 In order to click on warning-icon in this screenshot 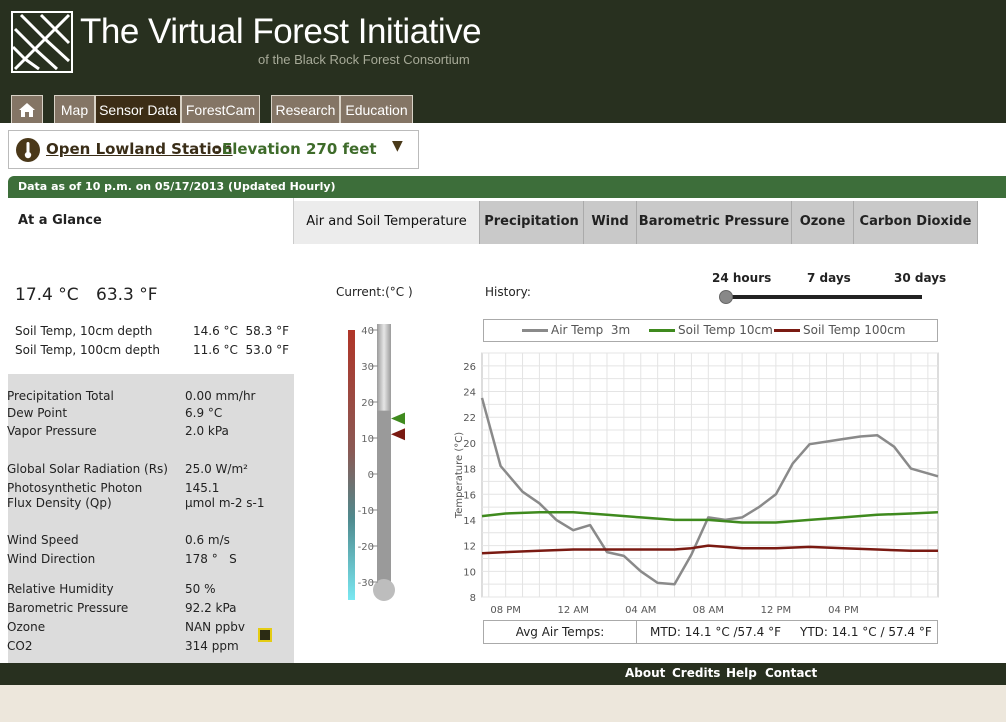, I will do `click(265, 635)`.